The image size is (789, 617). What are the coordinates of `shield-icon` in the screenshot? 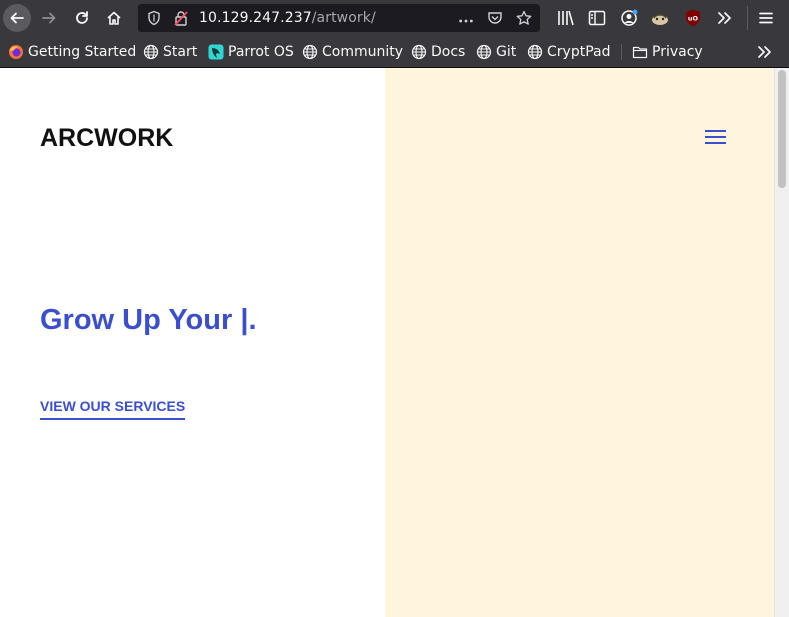 It's located at (154, 18).